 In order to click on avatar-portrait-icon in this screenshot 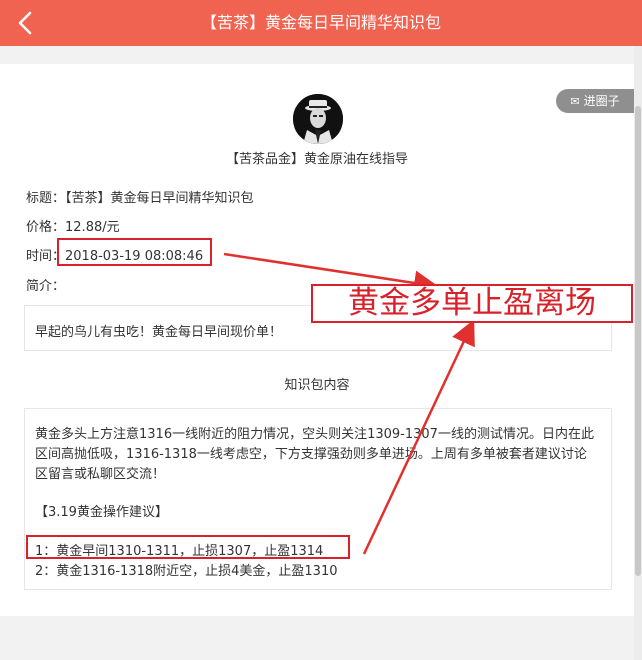, I will do `click(318, 119)`.